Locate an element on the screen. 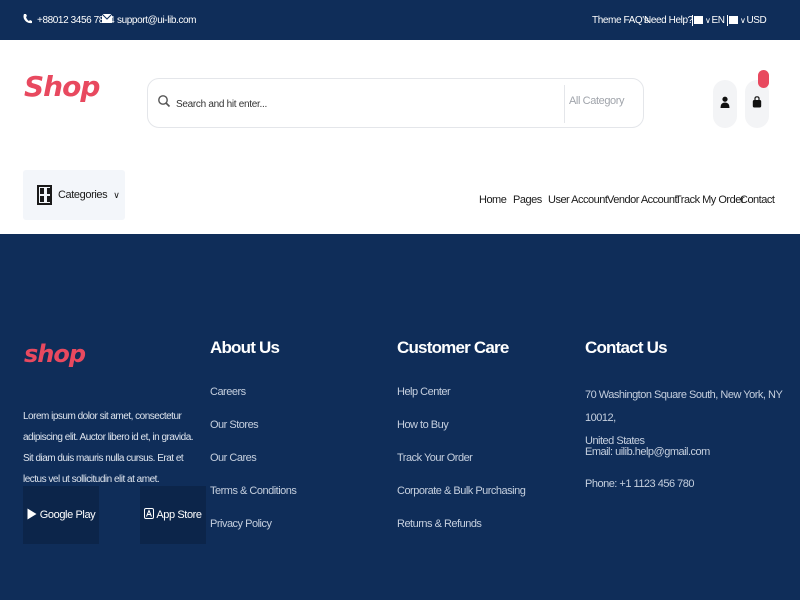 The width and height of the screenshot is (800, 600). nav-track-my-order: Track My Order is located at coordinates (710, 200).